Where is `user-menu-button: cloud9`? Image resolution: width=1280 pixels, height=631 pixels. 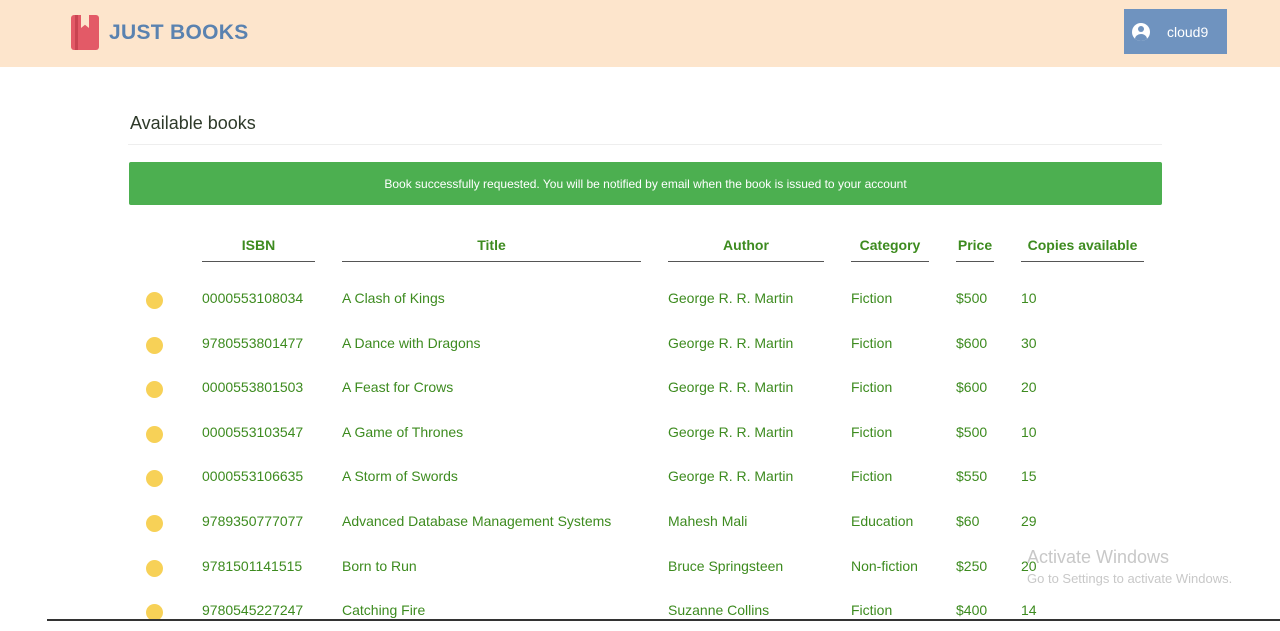 user-menu-button: cloud9 is located at coordinates (1175, 31).